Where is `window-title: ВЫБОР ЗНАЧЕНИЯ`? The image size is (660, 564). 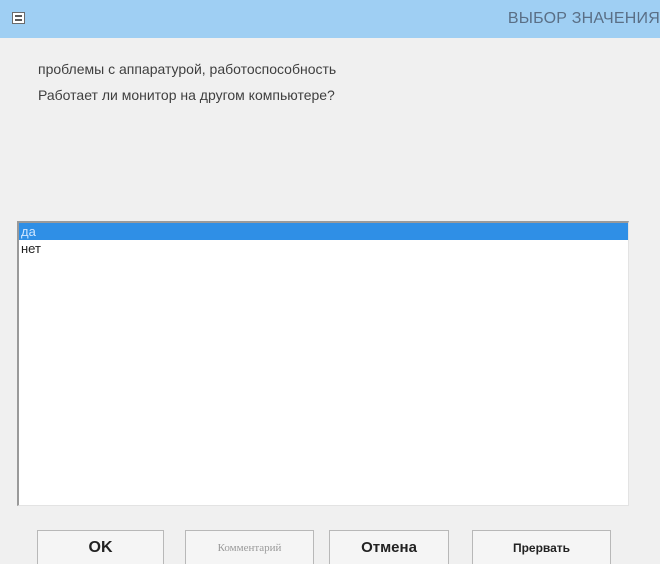
window-title: ВЫБОР ЗНАЧЕНИЯ is located at coordinates (583, 18).